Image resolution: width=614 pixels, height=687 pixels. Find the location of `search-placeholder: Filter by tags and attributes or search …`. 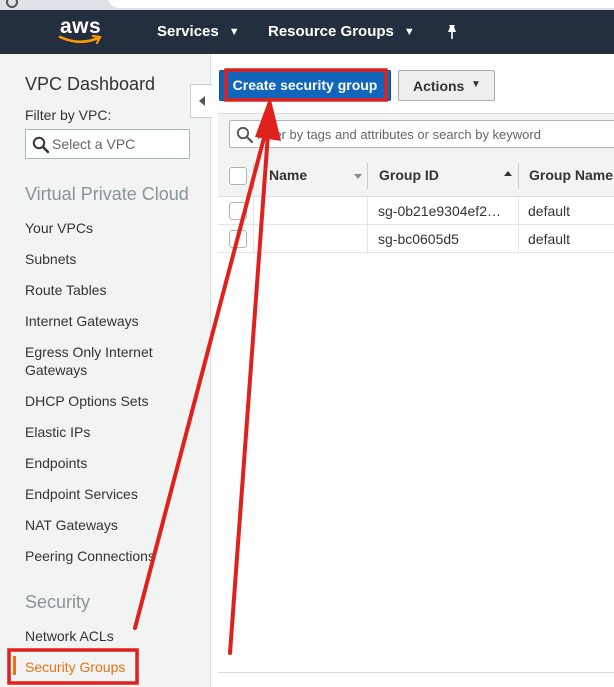

search-placeholder: Filter by tags and attributes or search … is located at coordinates (399, 134).